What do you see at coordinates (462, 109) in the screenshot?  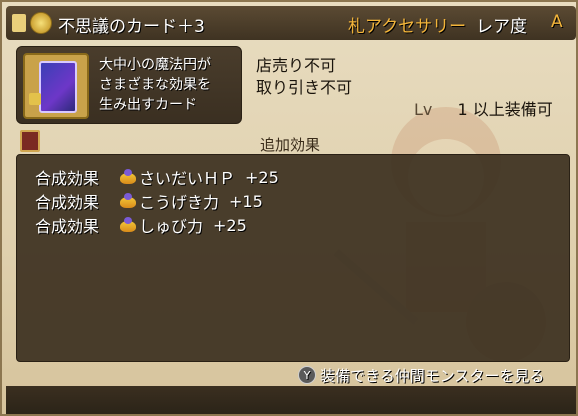 I see `level-value: 1` at bounding box center [462, 109].